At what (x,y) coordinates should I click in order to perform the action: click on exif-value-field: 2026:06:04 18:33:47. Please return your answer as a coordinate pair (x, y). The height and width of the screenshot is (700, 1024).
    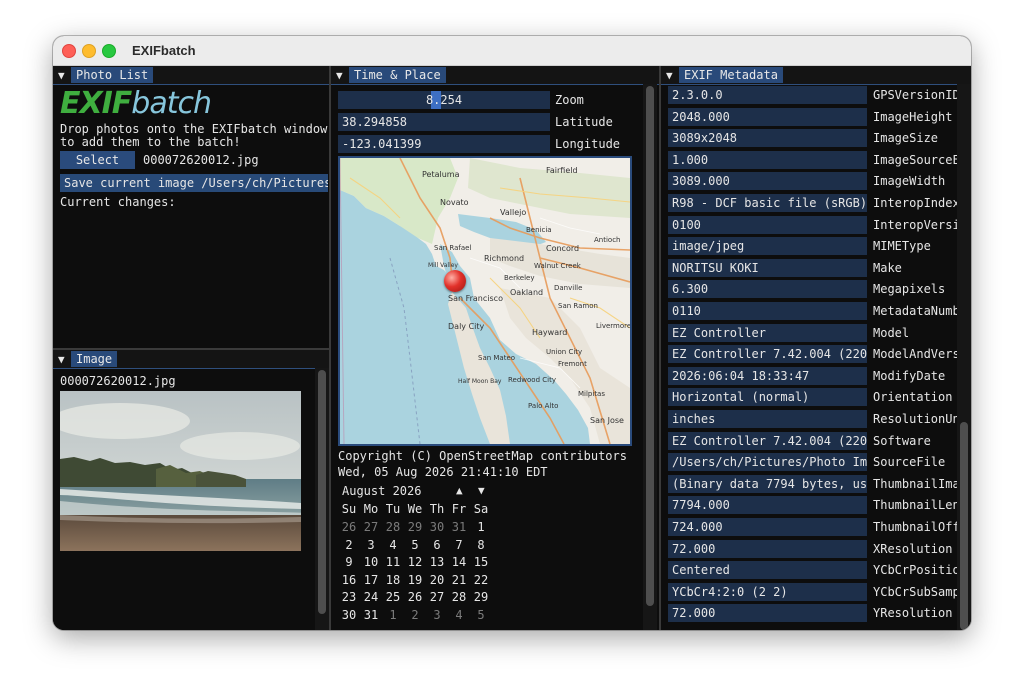
    Looking at the image, I should click on (767, 375).